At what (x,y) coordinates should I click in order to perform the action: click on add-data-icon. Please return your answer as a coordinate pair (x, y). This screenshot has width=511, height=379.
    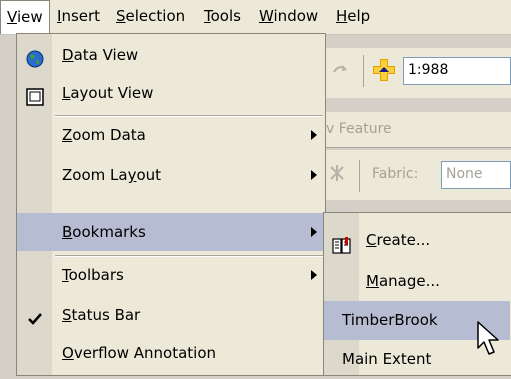
    Looking at the image, I should click on (384, 70).